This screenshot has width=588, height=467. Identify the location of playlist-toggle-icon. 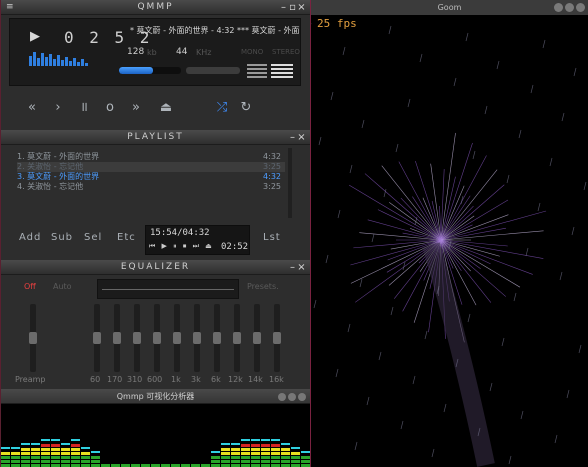
(282, 71).